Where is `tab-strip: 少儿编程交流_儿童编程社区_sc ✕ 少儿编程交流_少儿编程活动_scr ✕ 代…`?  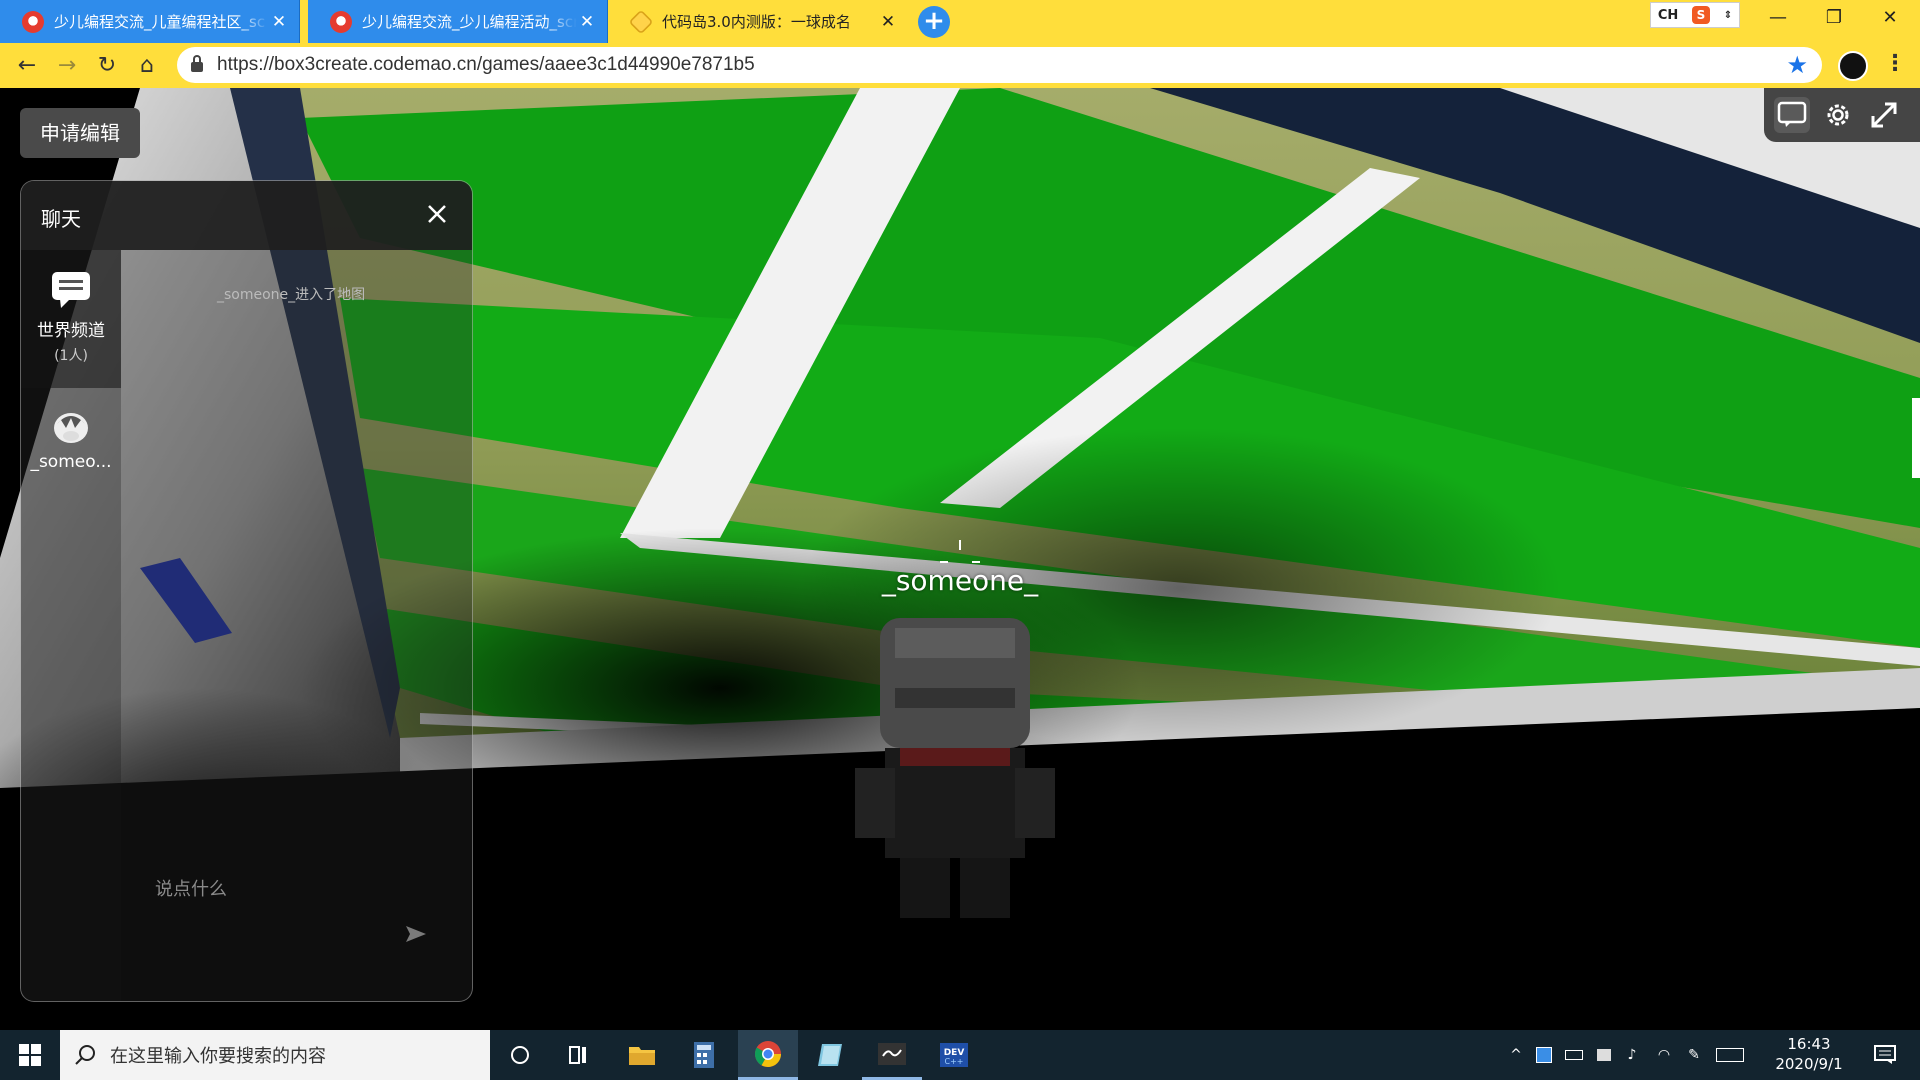 tab-strip: 少儿编程交流_儿童编程社区_sc ✕ 少儿编程交流_少儿编程活动_scr ✕ 代… is located at coordinates (960, 21).